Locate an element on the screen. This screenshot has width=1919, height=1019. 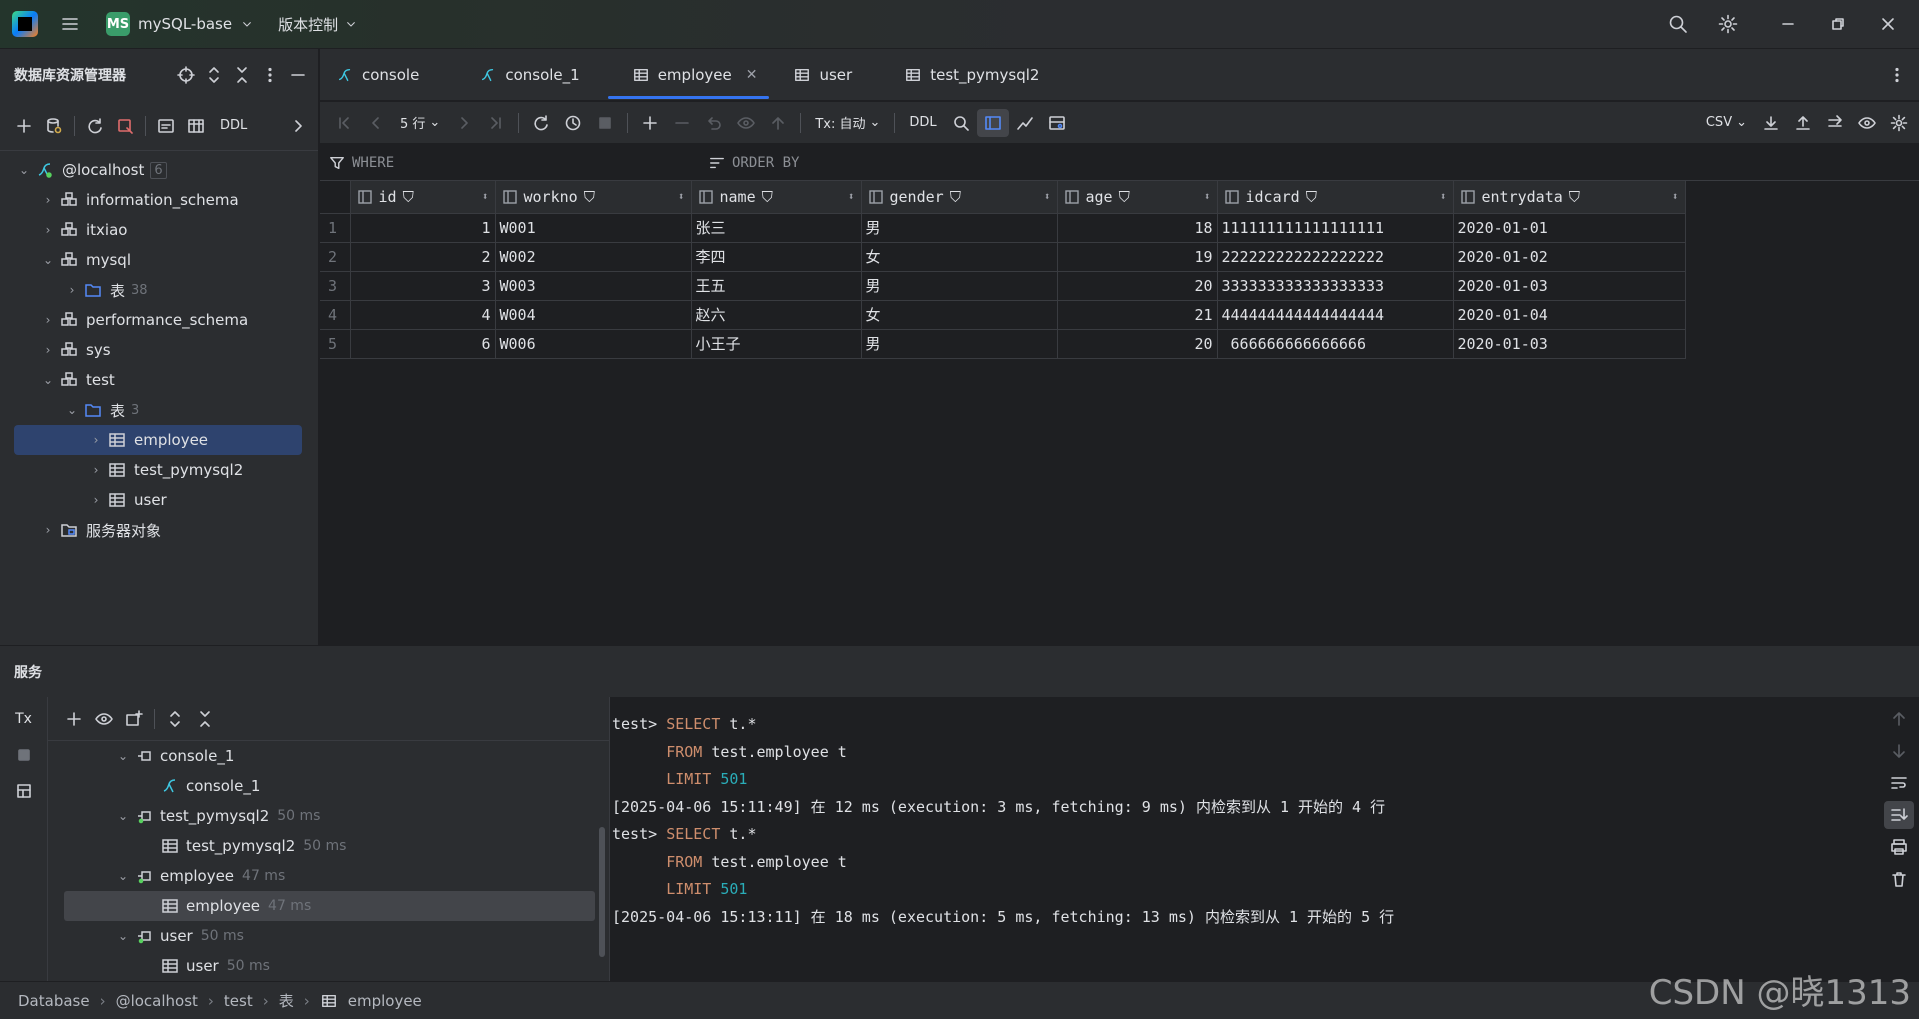
scroll-to-end-icon is located at coordinates (1898, 815).